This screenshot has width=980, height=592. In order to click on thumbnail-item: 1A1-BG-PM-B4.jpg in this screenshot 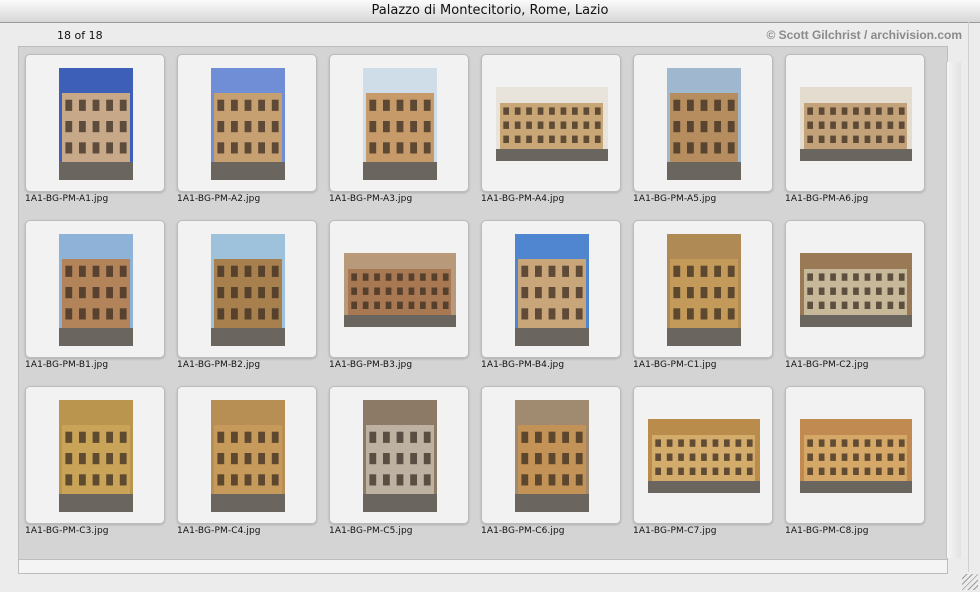, I will do `click(557, 303)`.